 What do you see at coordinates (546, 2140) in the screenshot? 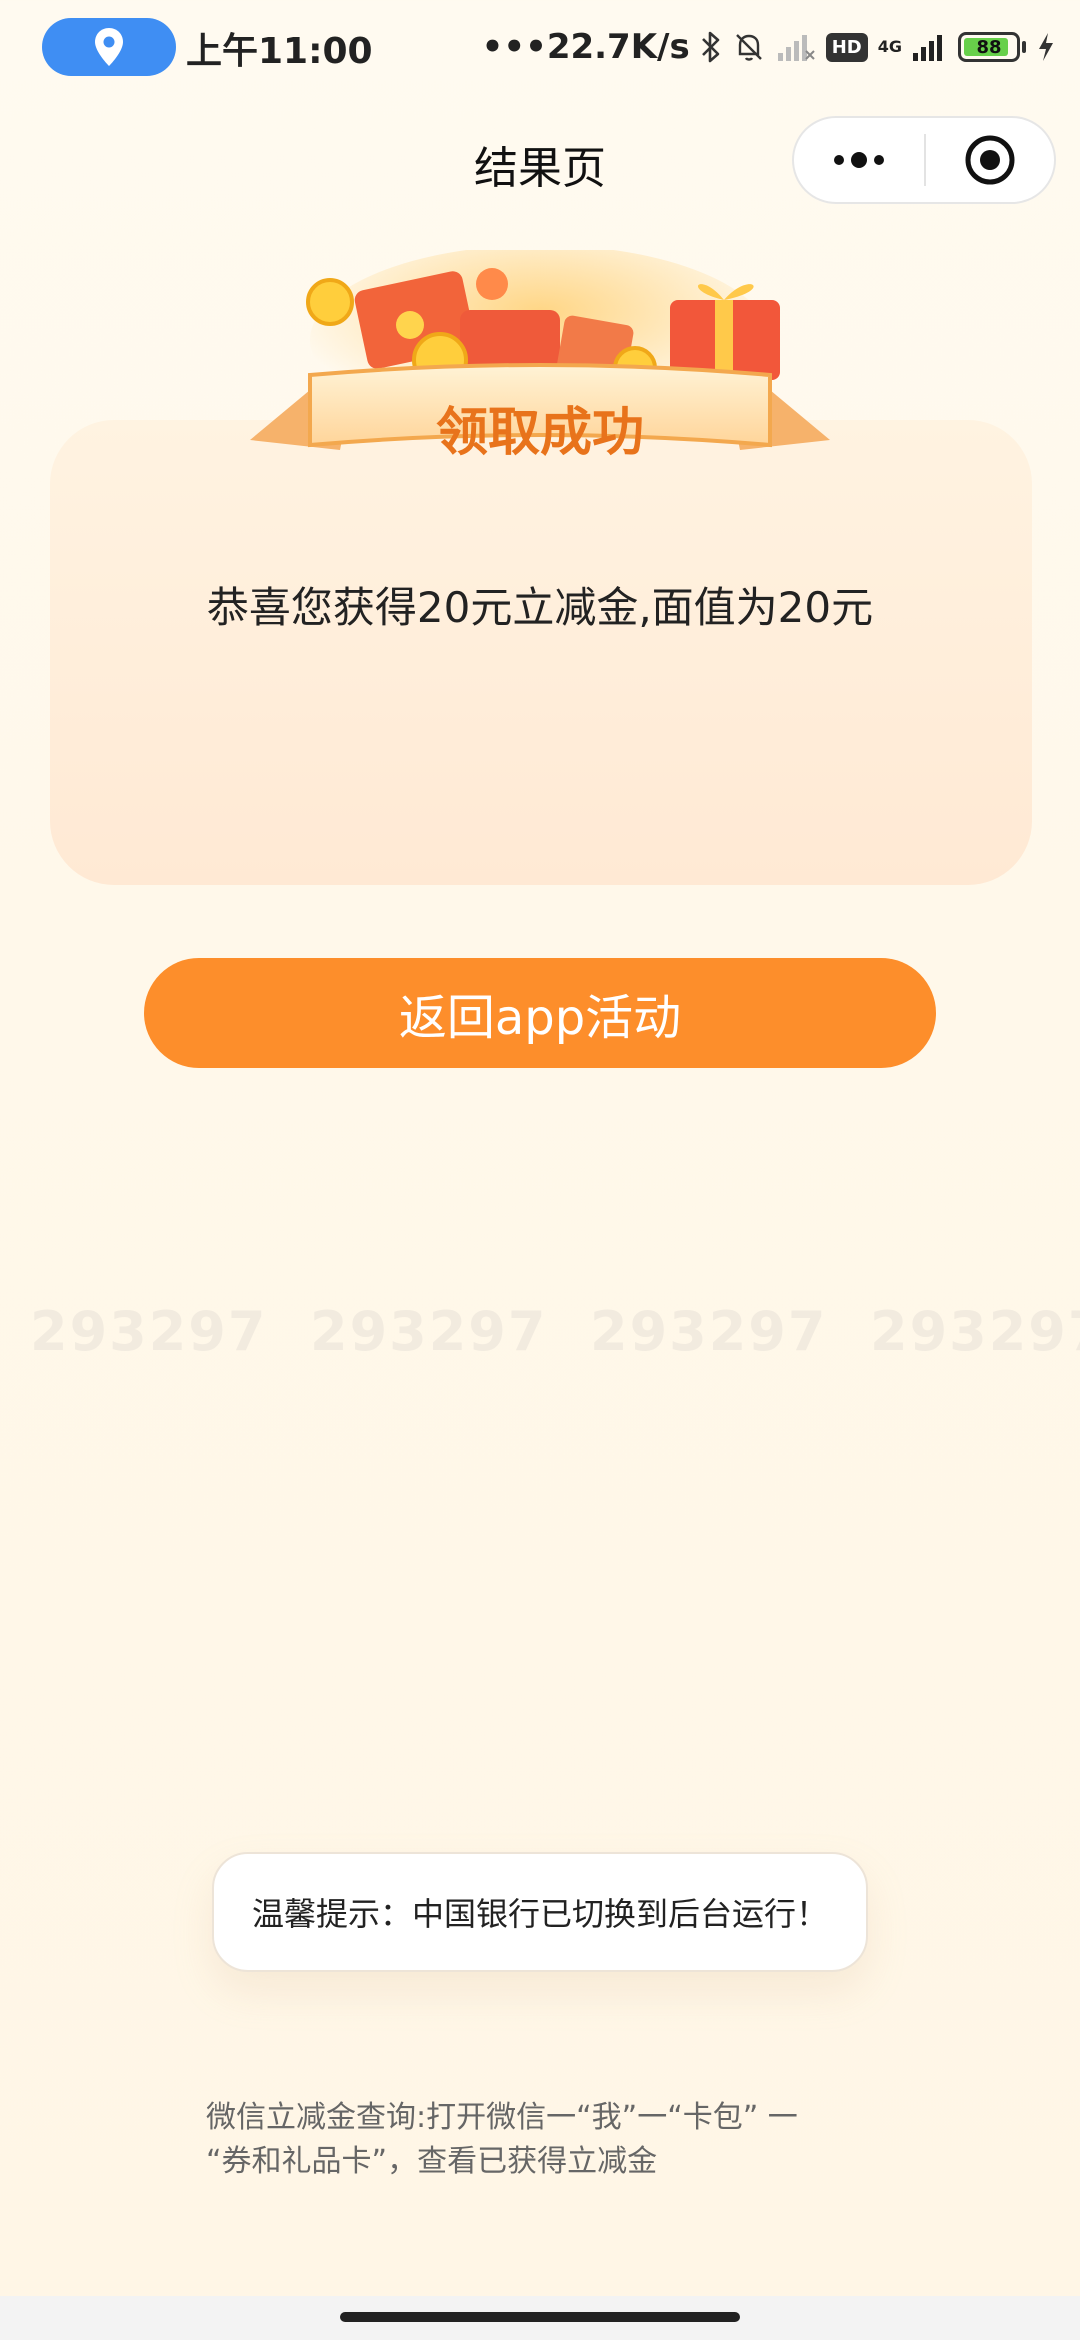
I see `footer-instructions: 微信立减金查询:打开微信一“我”一“卡包” 一 “券和礼品卡”，查看已获得立减金` at bounding box center [546, 2140].